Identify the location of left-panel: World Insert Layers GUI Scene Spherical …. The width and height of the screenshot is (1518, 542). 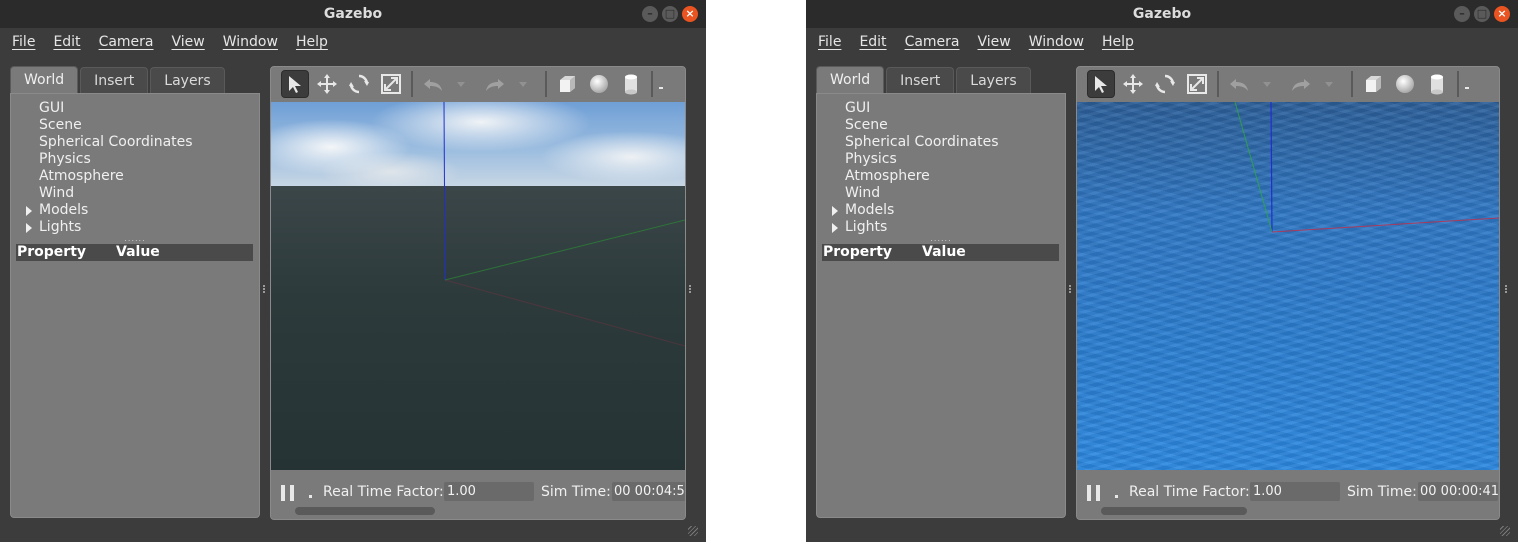
(135, 292).